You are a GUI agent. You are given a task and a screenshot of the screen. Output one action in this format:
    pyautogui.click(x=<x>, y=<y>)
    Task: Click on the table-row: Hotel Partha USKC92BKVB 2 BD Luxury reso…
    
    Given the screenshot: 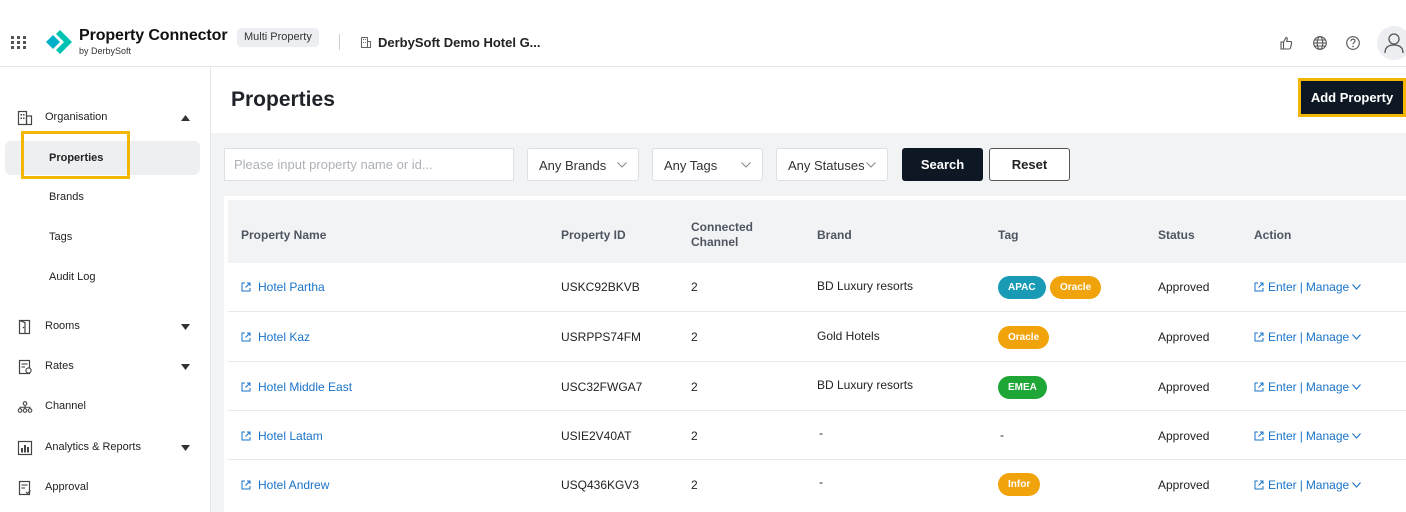 What is the action you would take?
    pyautogui.click(x=817, y=287)
    